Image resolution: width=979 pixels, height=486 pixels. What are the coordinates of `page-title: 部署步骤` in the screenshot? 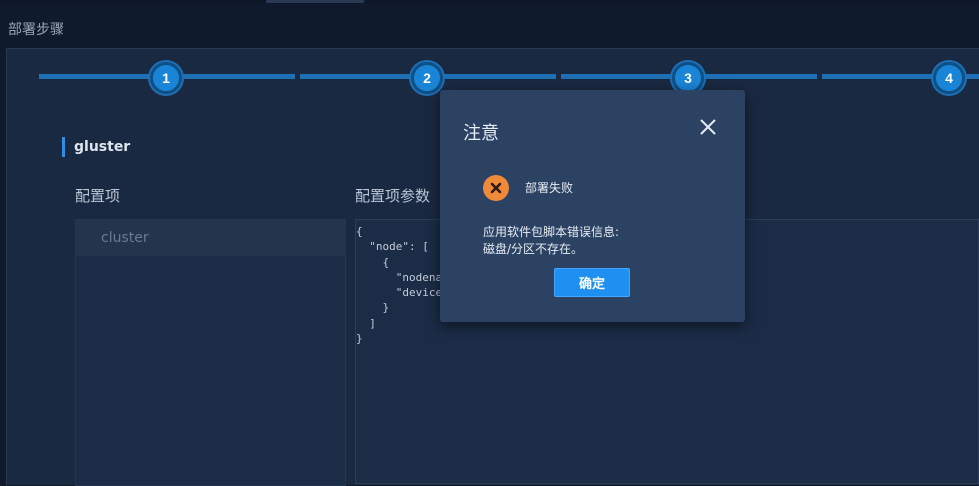 It's located at (36, 30).